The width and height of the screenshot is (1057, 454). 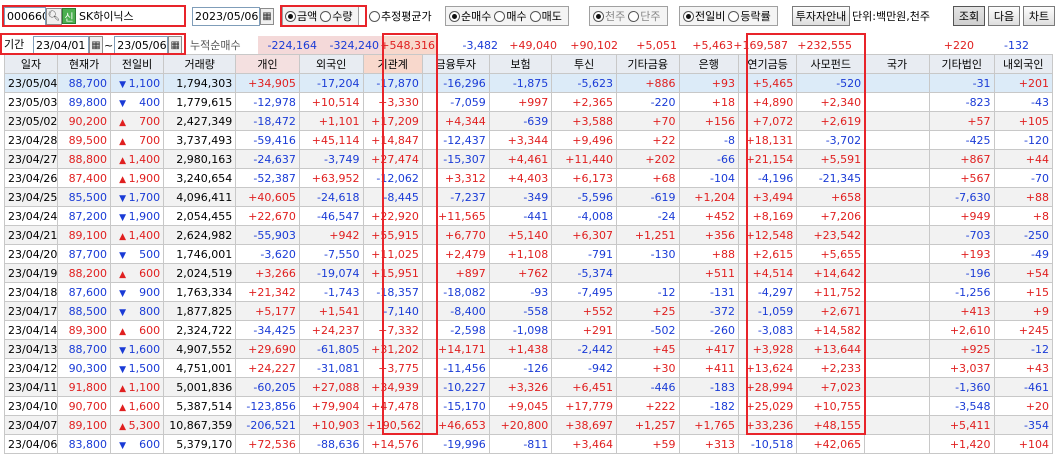 I want to click on change-value: 1,400, so click(x=144, y=159).